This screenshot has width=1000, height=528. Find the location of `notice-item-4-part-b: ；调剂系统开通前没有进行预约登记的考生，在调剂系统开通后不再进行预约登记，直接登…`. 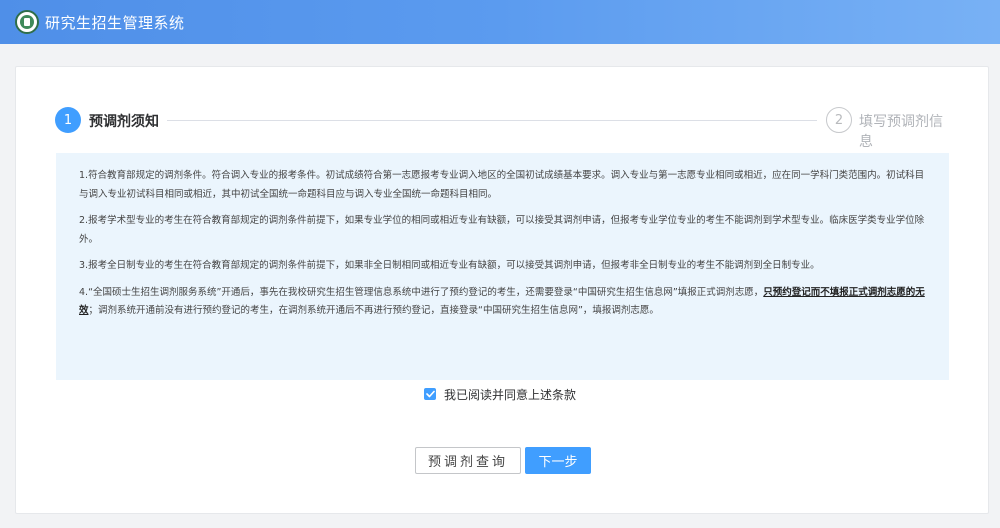

notice-item-4-part-b: ；调剂系统开通前没有进行预约登记的考生，在调剂系统开通后不再进行预约登记，直接登… is located at coordinates (373, 310).